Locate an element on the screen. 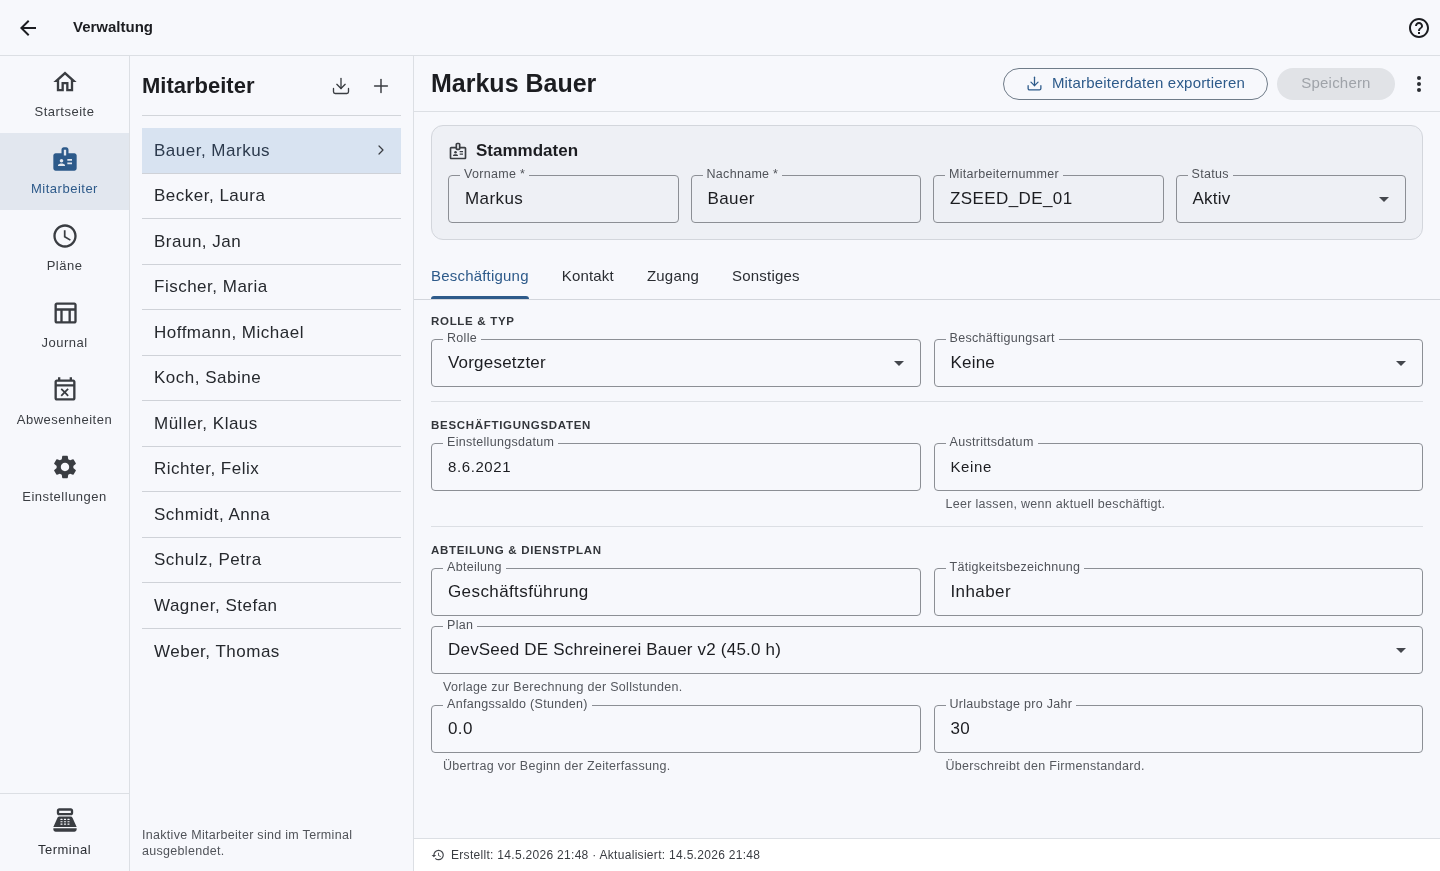 The width and height of the screenshot is (1440, 871). nav-item: Pläne is located at coordinates (64, 248).